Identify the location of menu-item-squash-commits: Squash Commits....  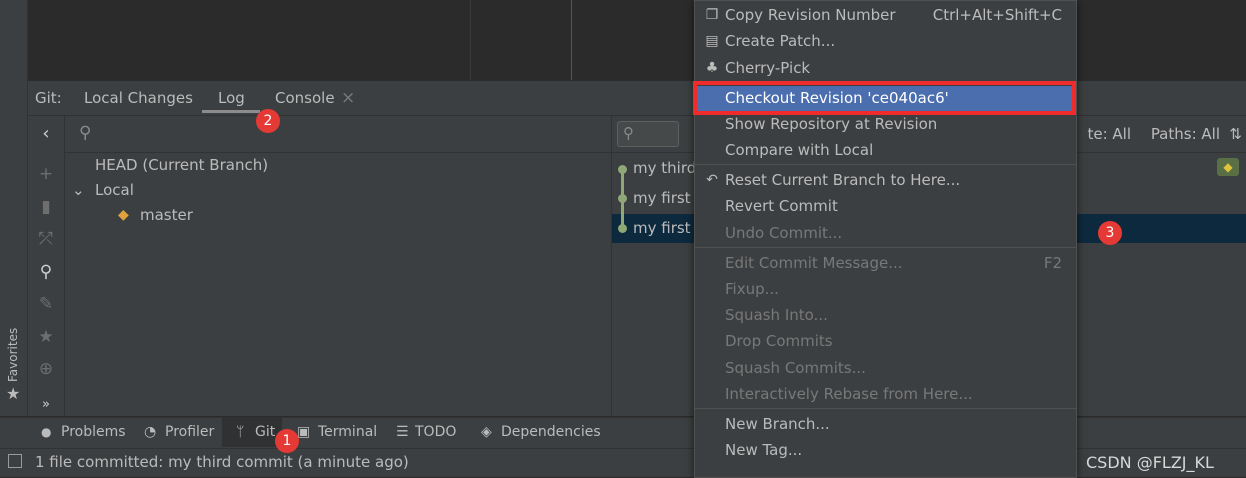
(885, 368).